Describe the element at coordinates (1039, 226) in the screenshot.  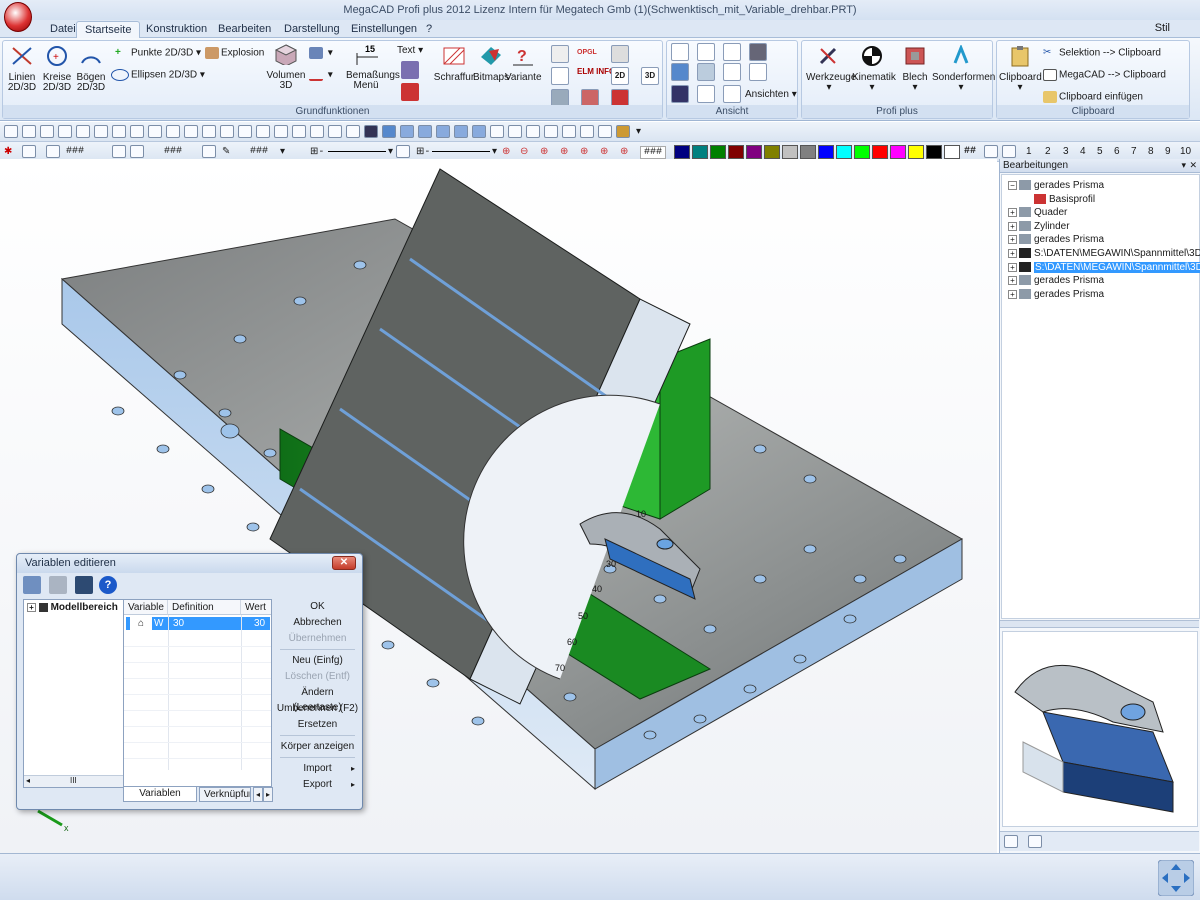
I see `tree-node: + Zylinder` at that location.